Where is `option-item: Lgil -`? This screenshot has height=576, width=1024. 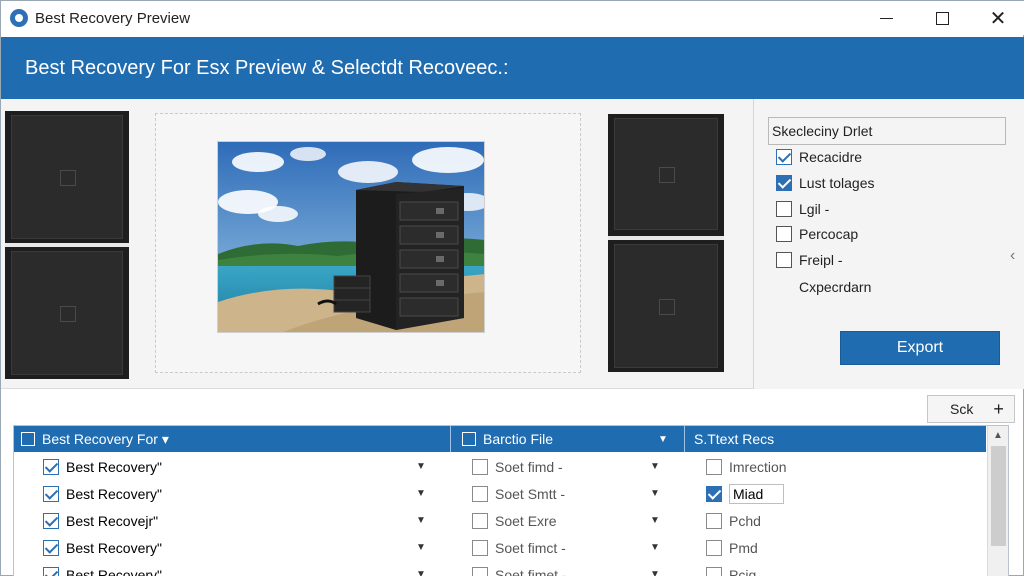
option-item: Lgil - is located at coordinates (802, 209).